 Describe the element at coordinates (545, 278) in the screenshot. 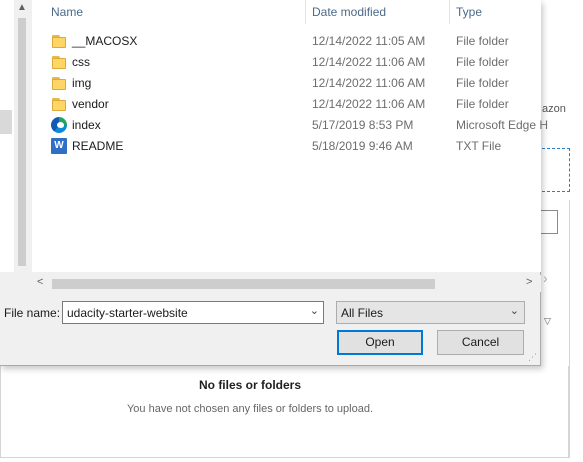

I see `chevron-right-icon: ›` at that location.